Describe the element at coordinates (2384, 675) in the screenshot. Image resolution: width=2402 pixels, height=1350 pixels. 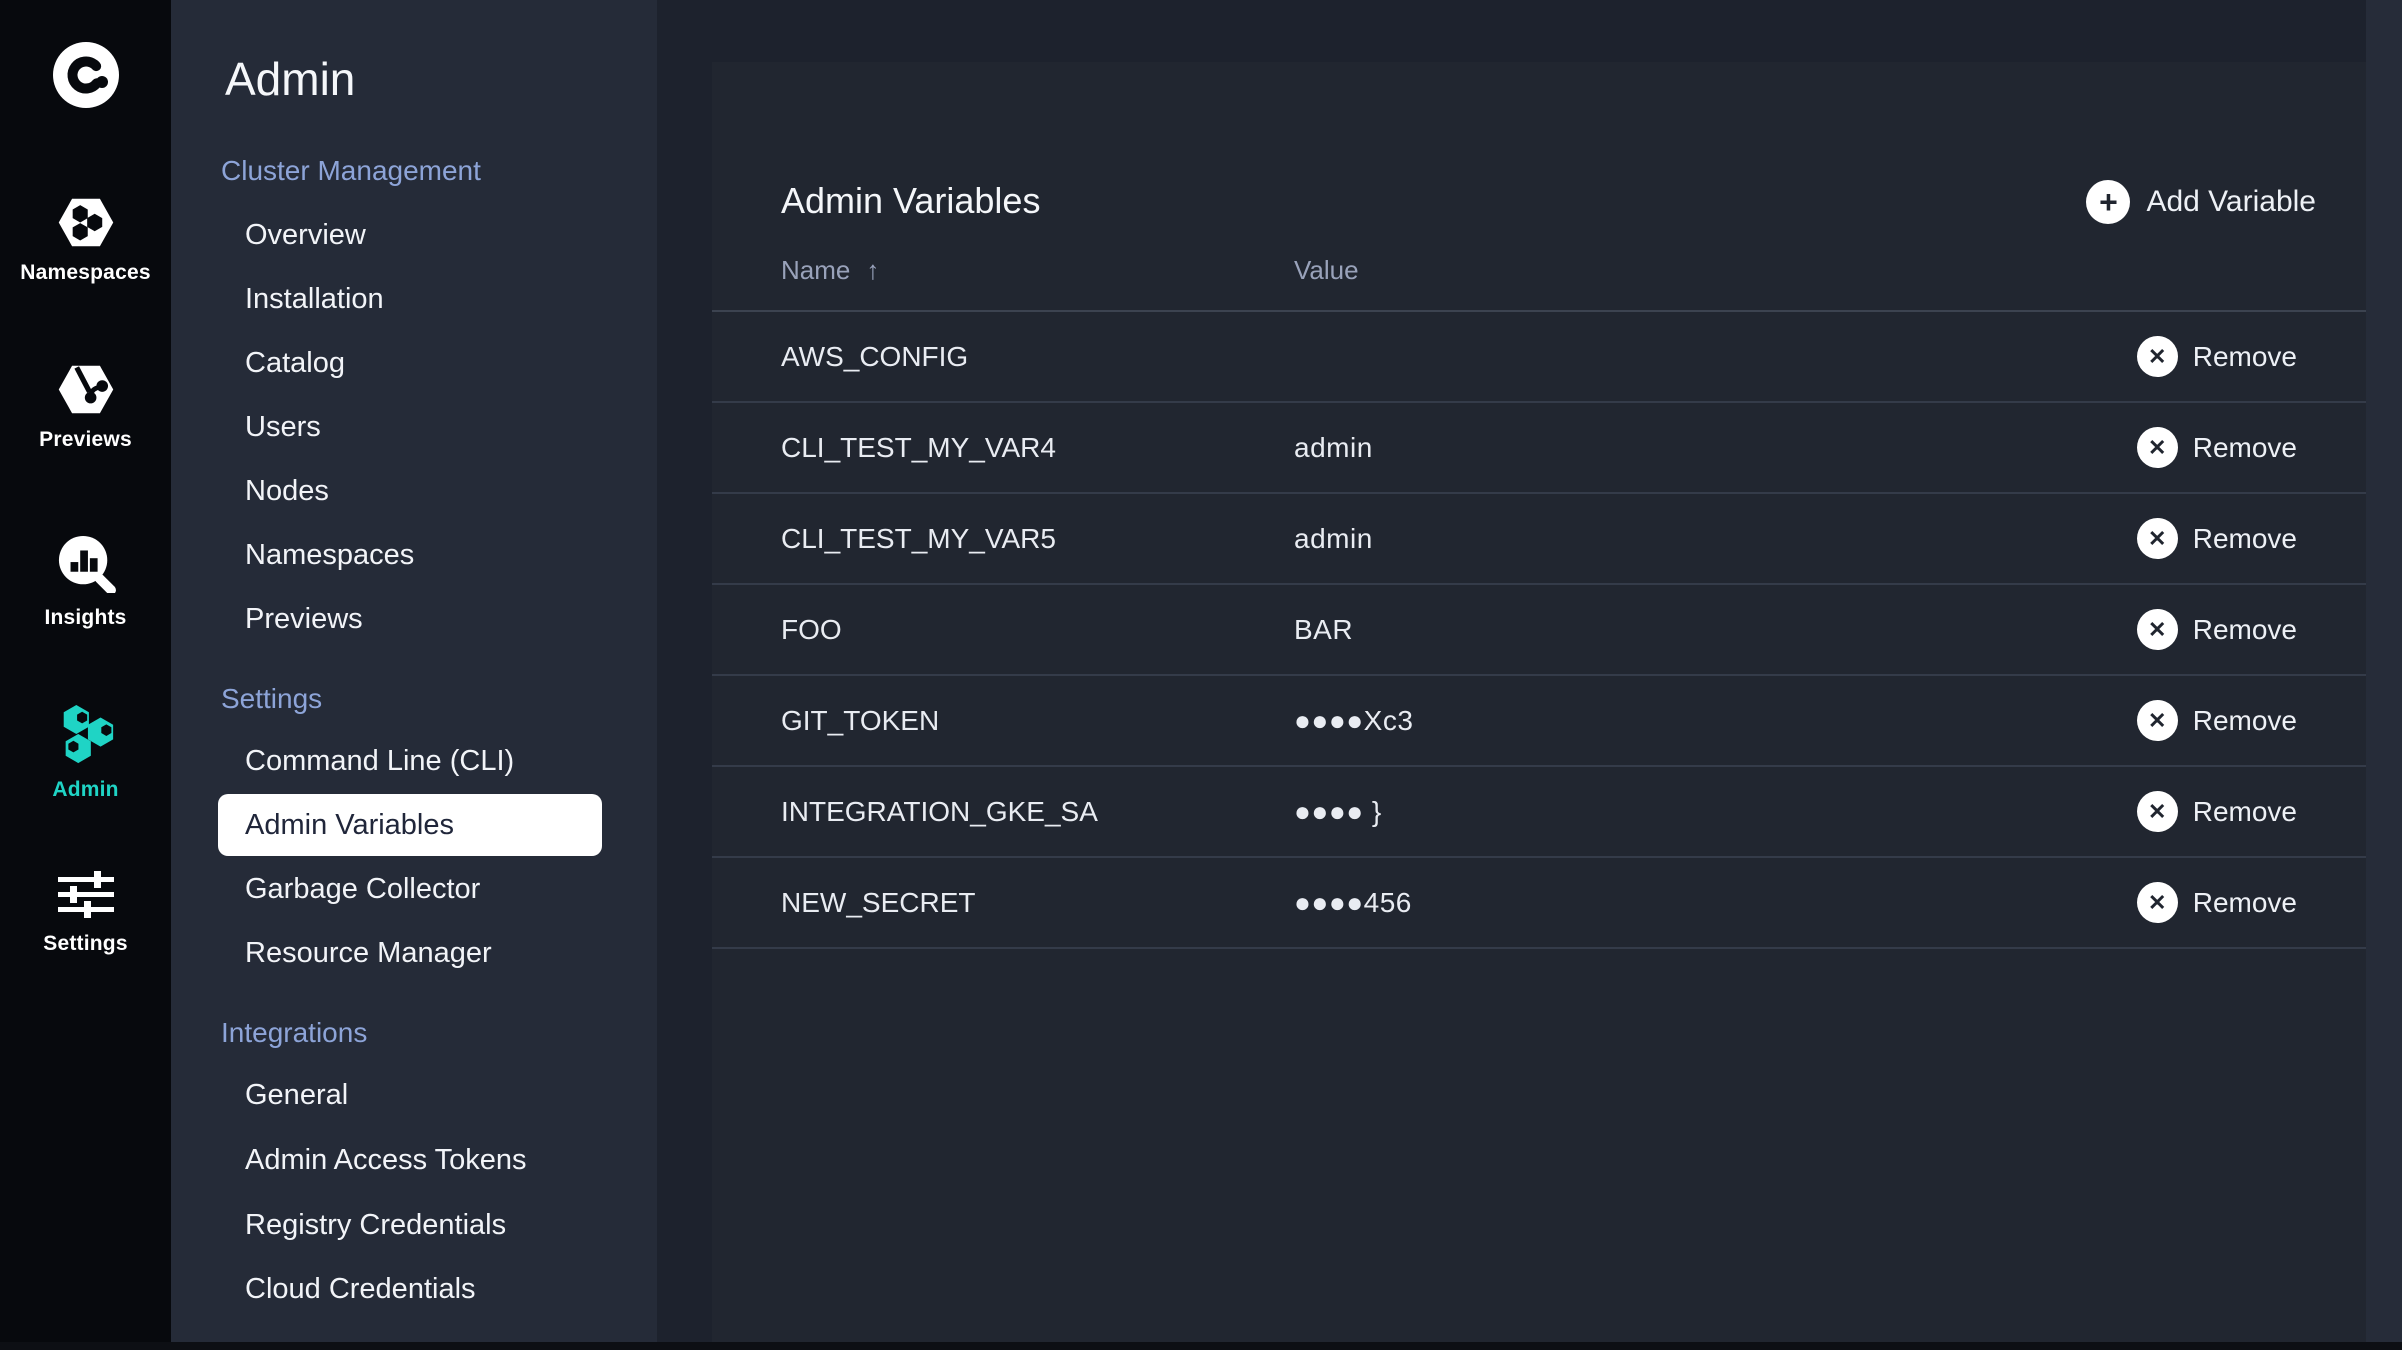
I see `scrollbar-gutter` at that location.